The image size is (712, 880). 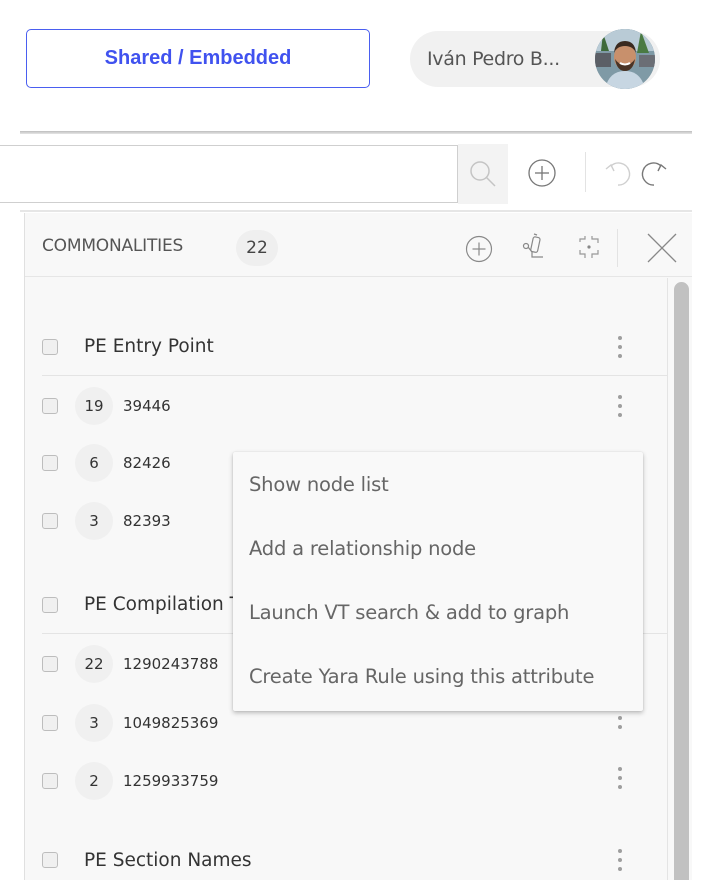 I want to click on group-header-pe-section-names: PE Section Names, so click(x=346, y=855).